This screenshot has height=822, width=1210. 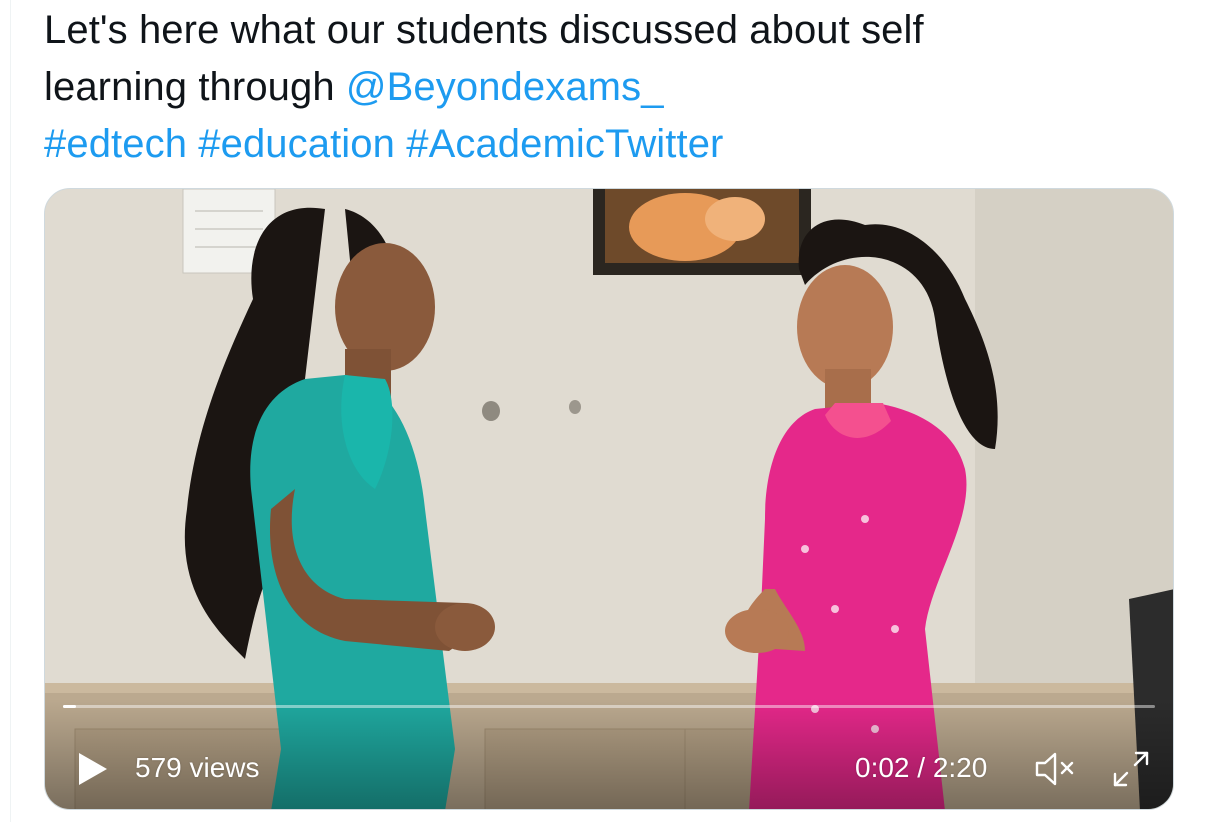 What do you see at coordinates (505, 87) in the screenshot?
I see `mention-link: @Beyondexams_` at bounding box center [505, 87].